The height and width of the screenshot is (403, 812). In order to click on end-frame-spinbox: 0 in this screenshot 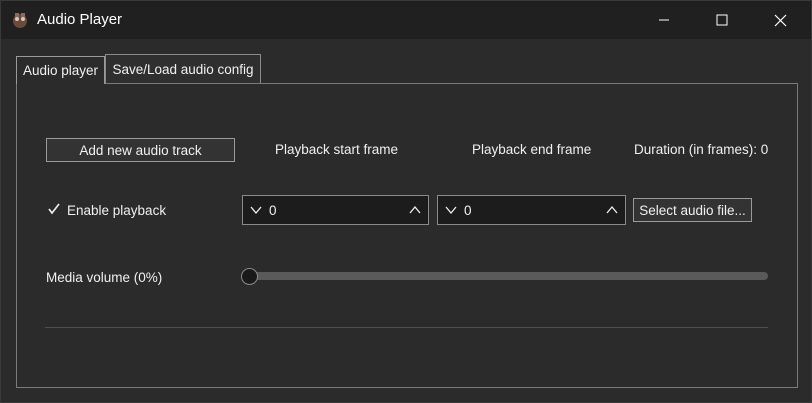, I will do `click(531, 210)`.